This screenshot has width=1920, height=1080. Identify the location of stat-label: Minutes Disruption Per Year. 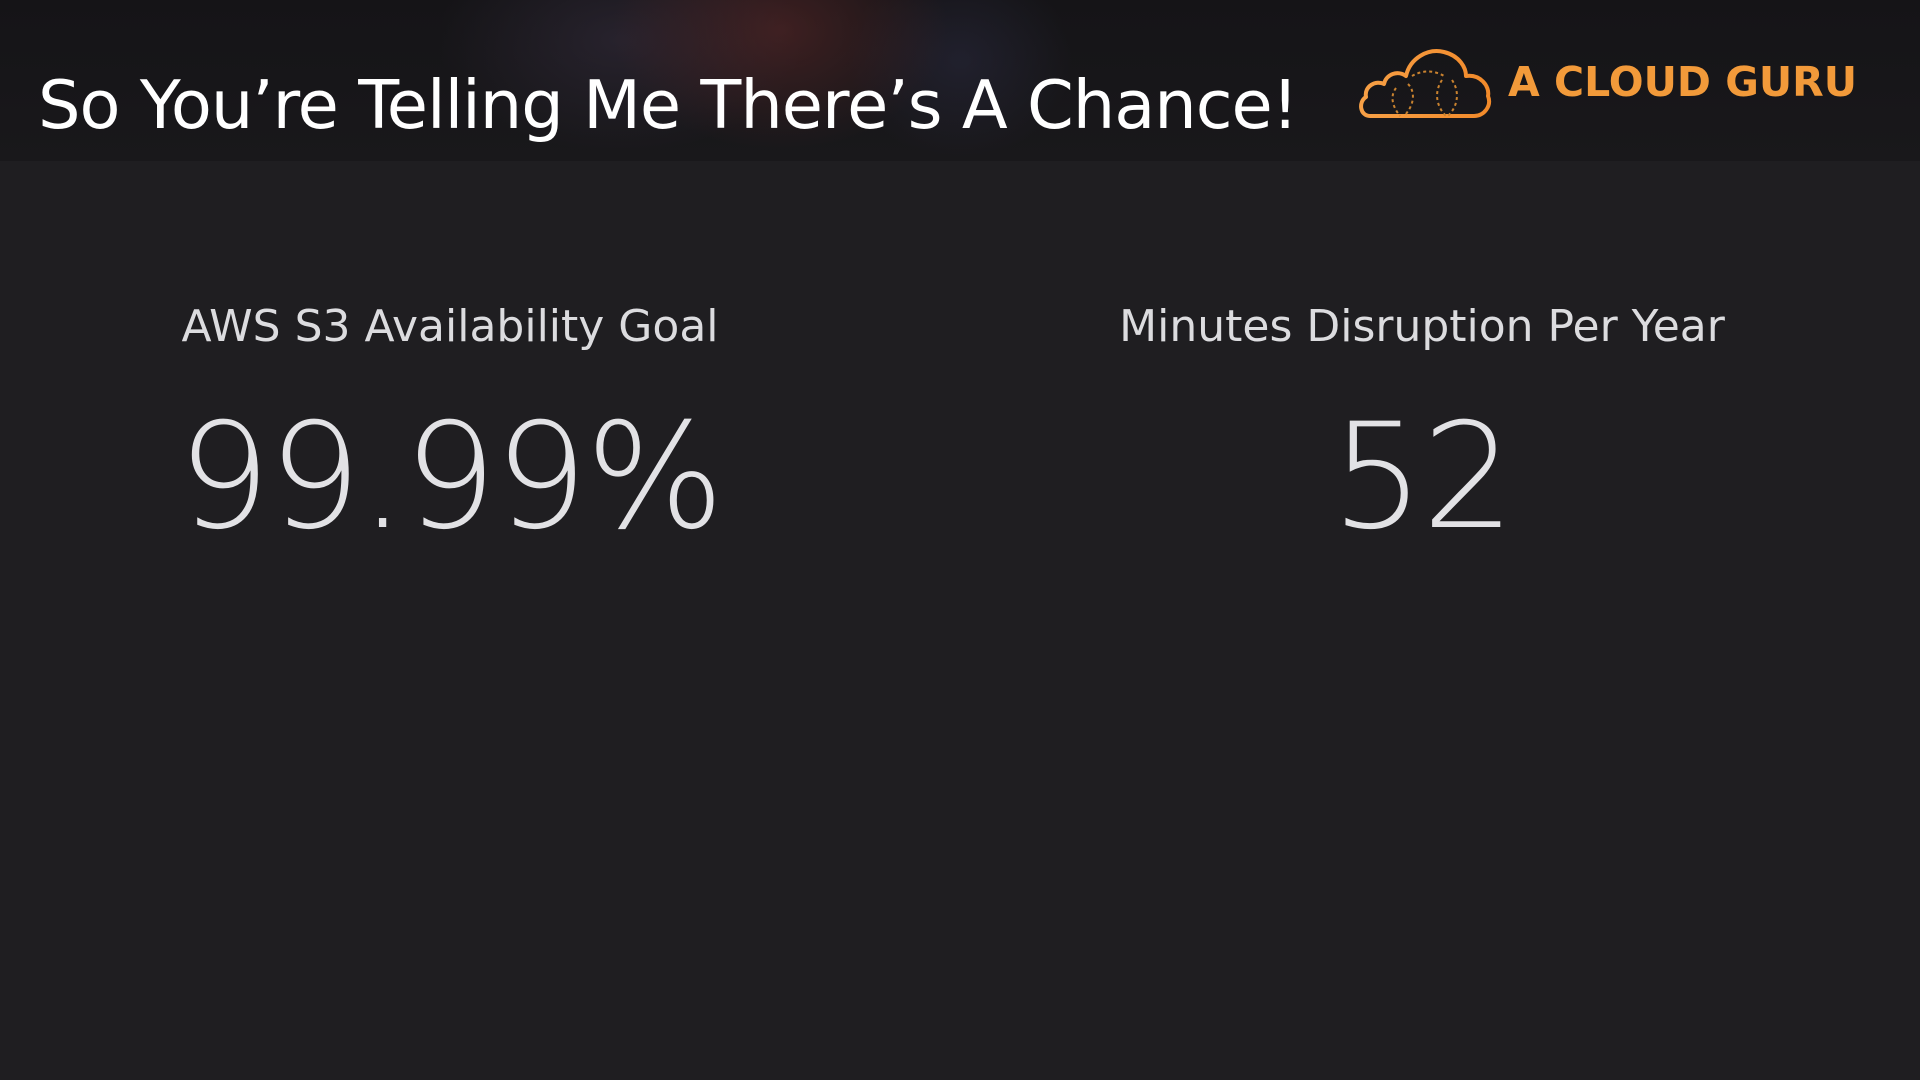
(1422, 326).